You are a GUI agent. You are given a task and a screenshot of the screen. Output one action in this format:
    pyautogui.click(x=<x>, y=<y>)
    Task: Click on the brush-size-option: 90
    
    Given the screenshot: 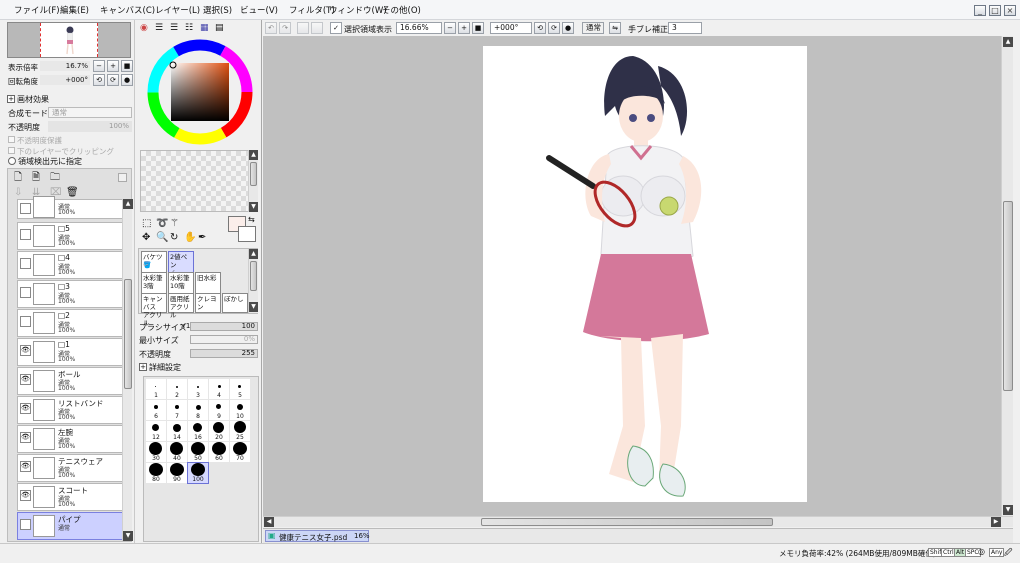 What is the action you would take?
    pyautogui.click(x=177, y=473)
    